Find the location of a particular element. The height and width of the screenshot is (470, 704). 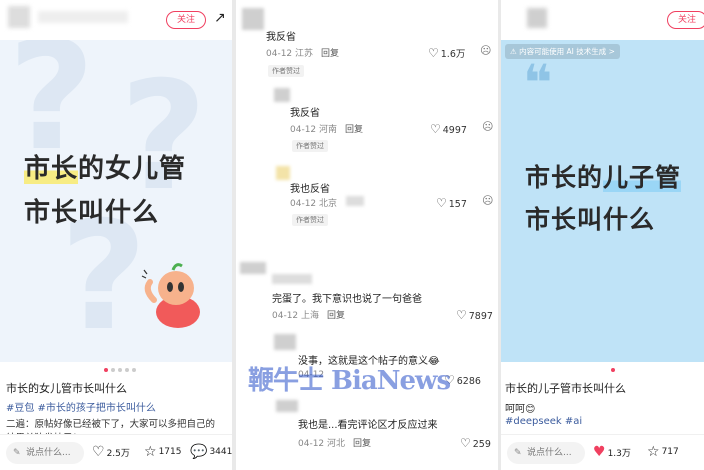

username is located at coordinates (292, 279).